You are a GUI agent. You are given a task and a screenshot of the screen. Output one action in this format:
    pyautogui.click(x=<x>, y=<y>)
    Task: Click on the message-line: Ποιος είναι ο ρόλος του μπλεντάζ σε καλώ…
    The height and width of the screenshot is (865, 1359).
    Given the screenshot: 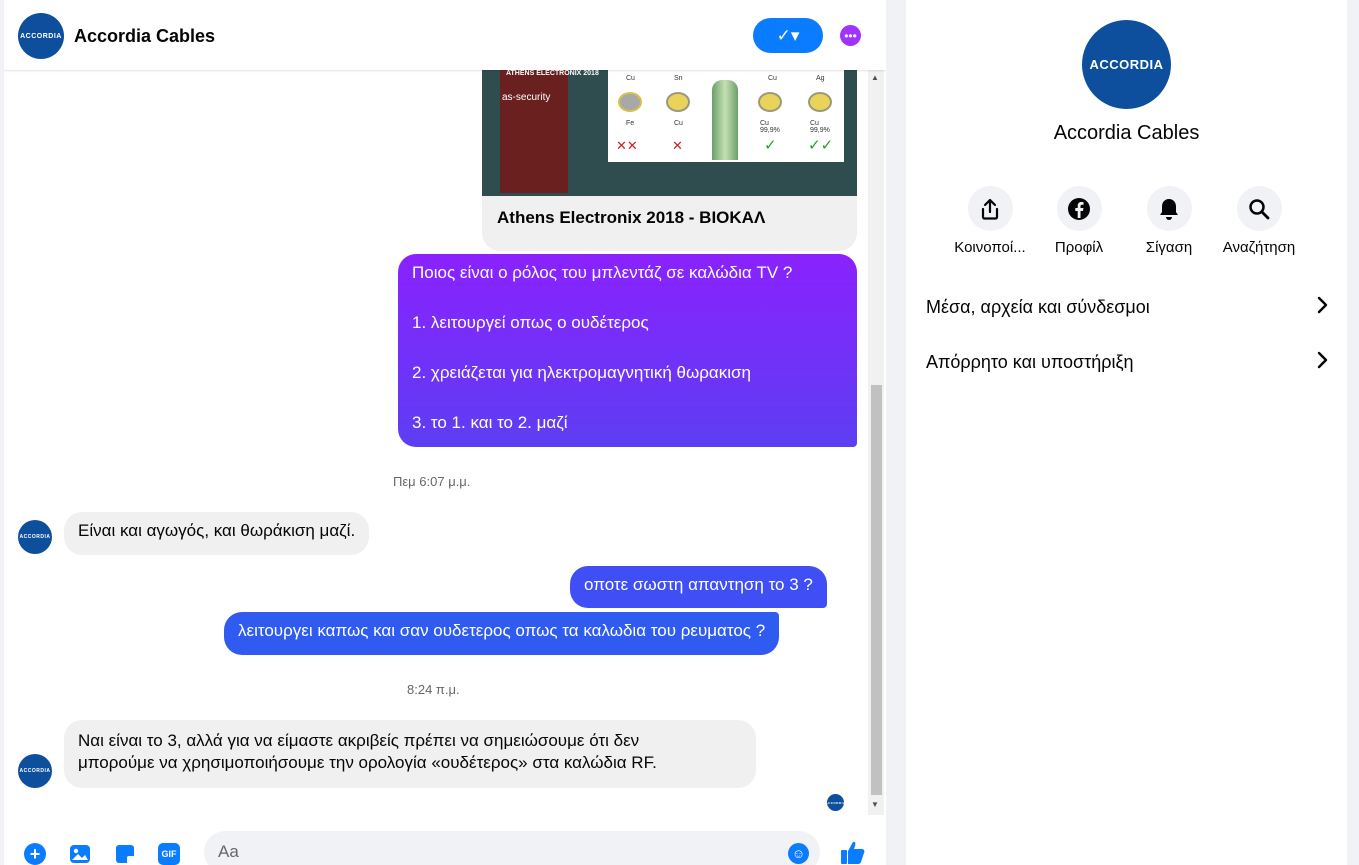 What is the action you would take?
    pyautogui.click(x=602, y=272)
    